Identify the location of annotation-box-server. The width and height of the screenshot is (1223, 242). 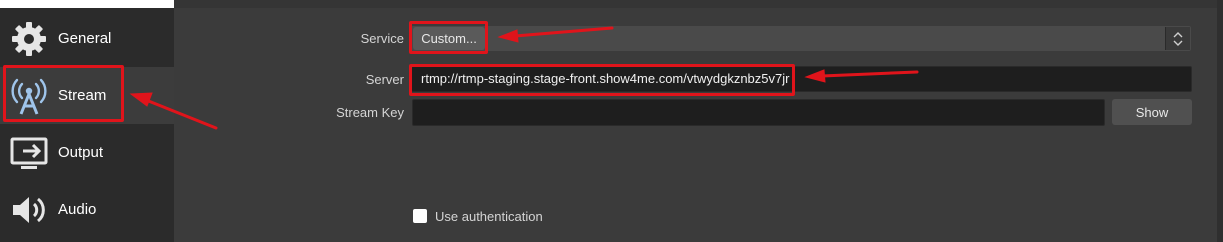
(602, 80).